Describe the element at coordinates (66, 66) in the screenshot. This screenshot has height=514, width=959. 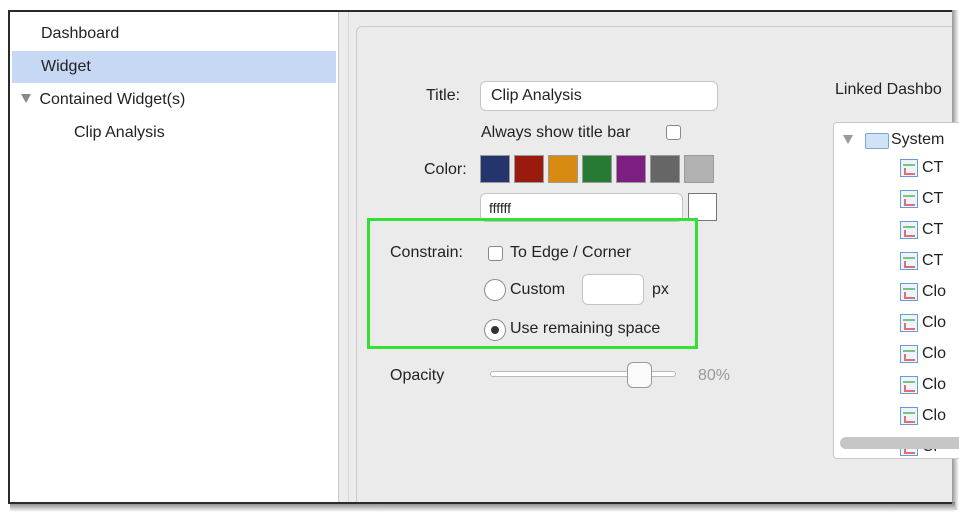
I see `sidebar-item-label: Widget` at that location.